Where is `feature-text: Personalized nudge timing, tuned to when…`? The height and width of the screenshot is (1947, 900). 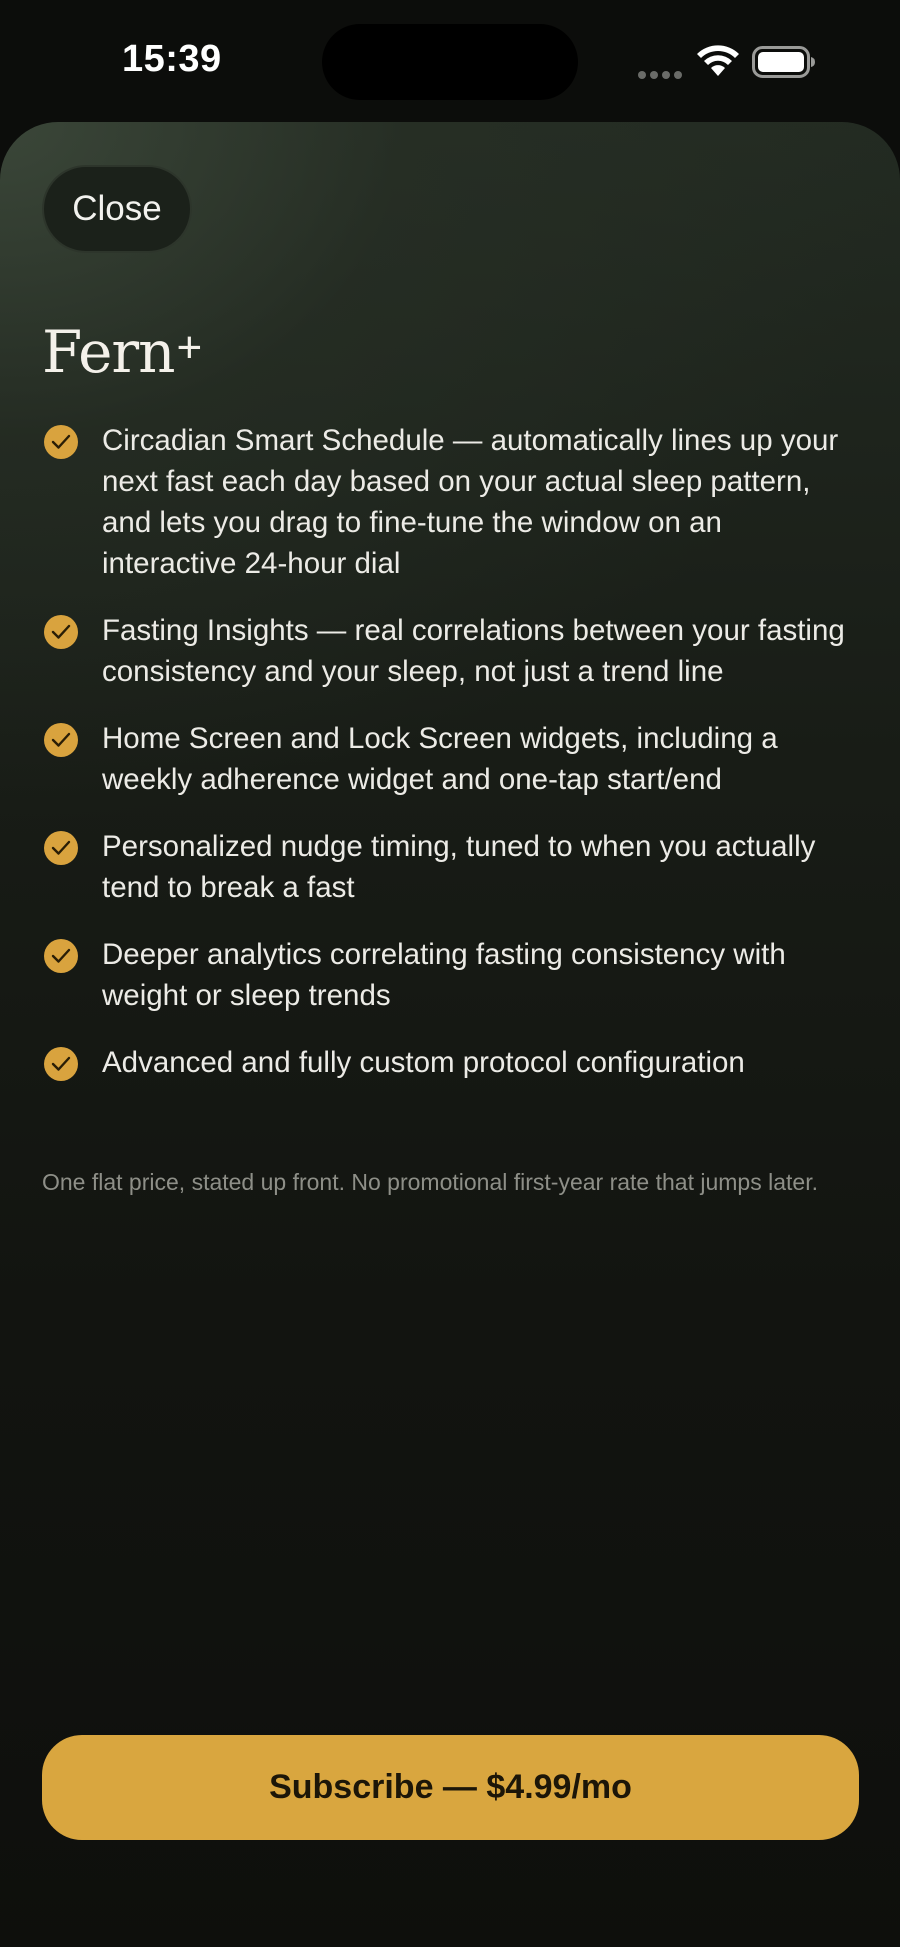
feature-text: Personalized nudge timing, tuned to when… is located at coordinates (459, 867).